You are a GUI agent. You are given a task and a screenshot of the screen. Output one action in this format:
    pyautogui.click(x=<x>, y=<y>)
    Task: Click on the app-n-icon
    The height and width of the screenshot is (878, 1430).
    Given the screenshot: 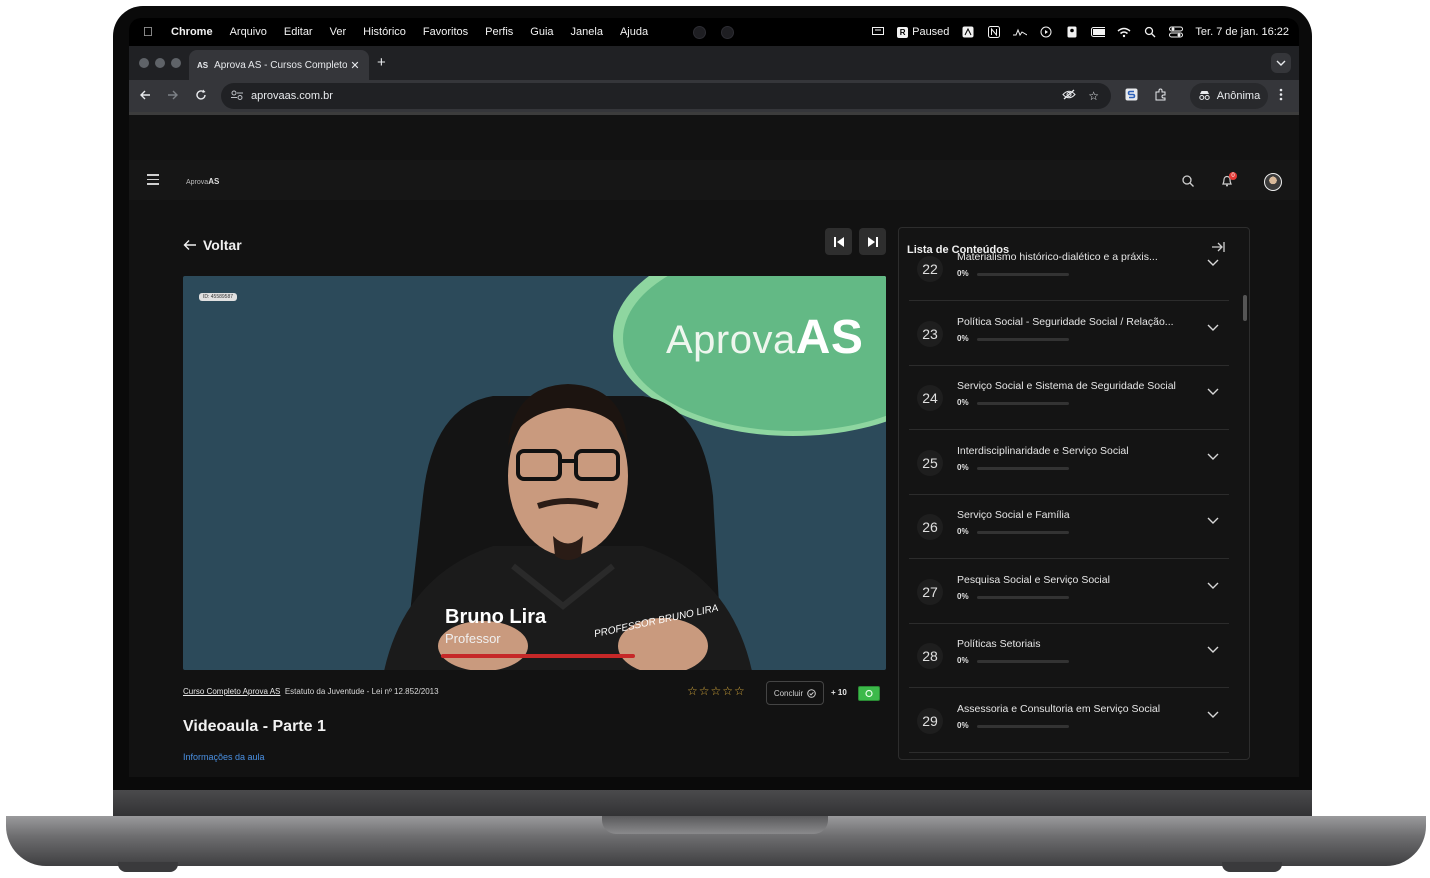 What is the action you would take?
    pyautogui.click(x=994, y=32)
    